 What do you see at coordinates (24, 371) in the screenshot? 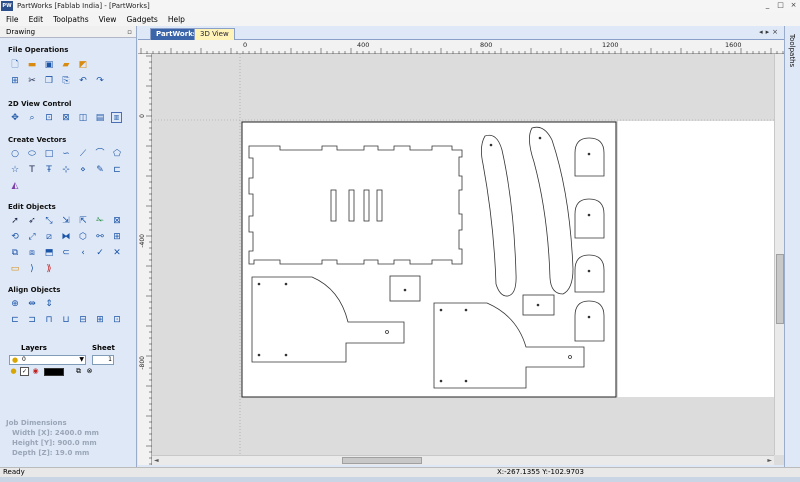
I see `layer-checkbox: ✓` at bounding box center [24, 371].